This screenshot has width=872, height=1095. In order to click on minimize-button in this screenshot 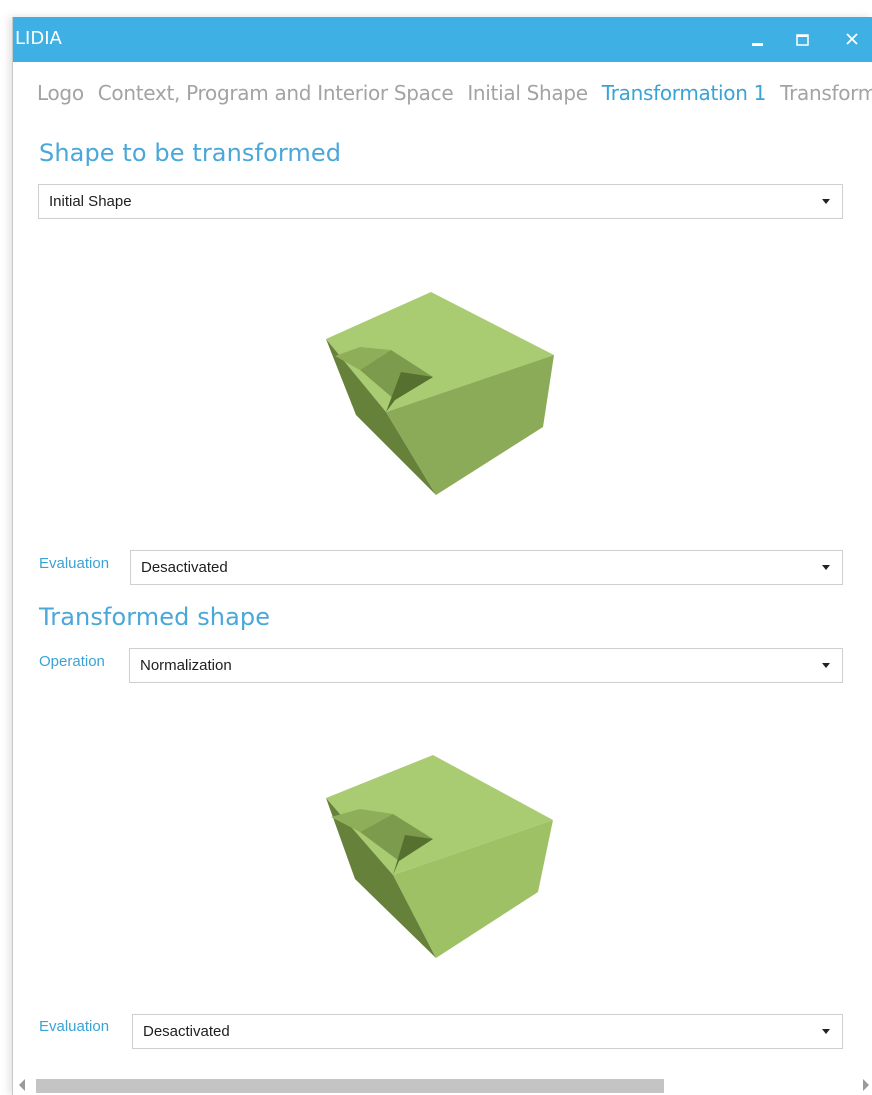, I will do `click(757, 40)`.